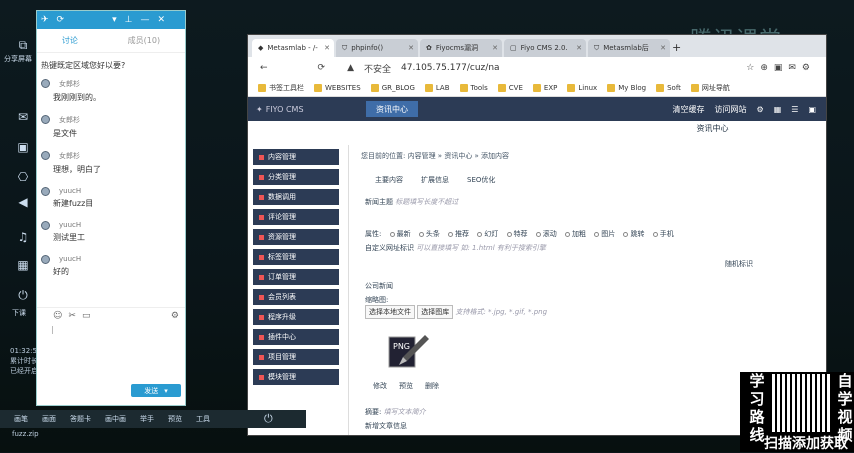  Describe the element at coordinates (23, 202) in the screenshot. I see `speaker-icon: ◀` at that location.